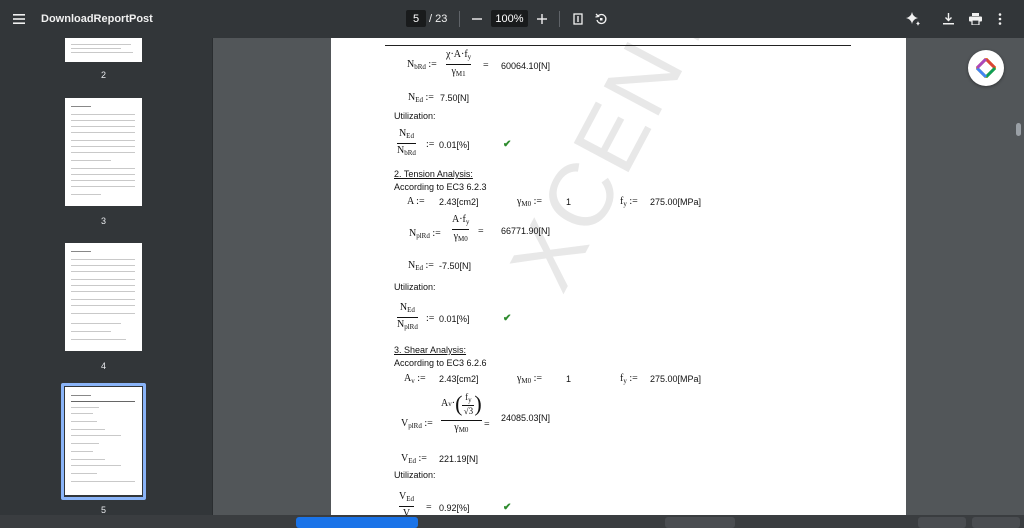 This screenshot has width=1024, height=528. Describe the element at coordinates (512, 521) in the screenshot. I see `underlying-window-strip` at that location.